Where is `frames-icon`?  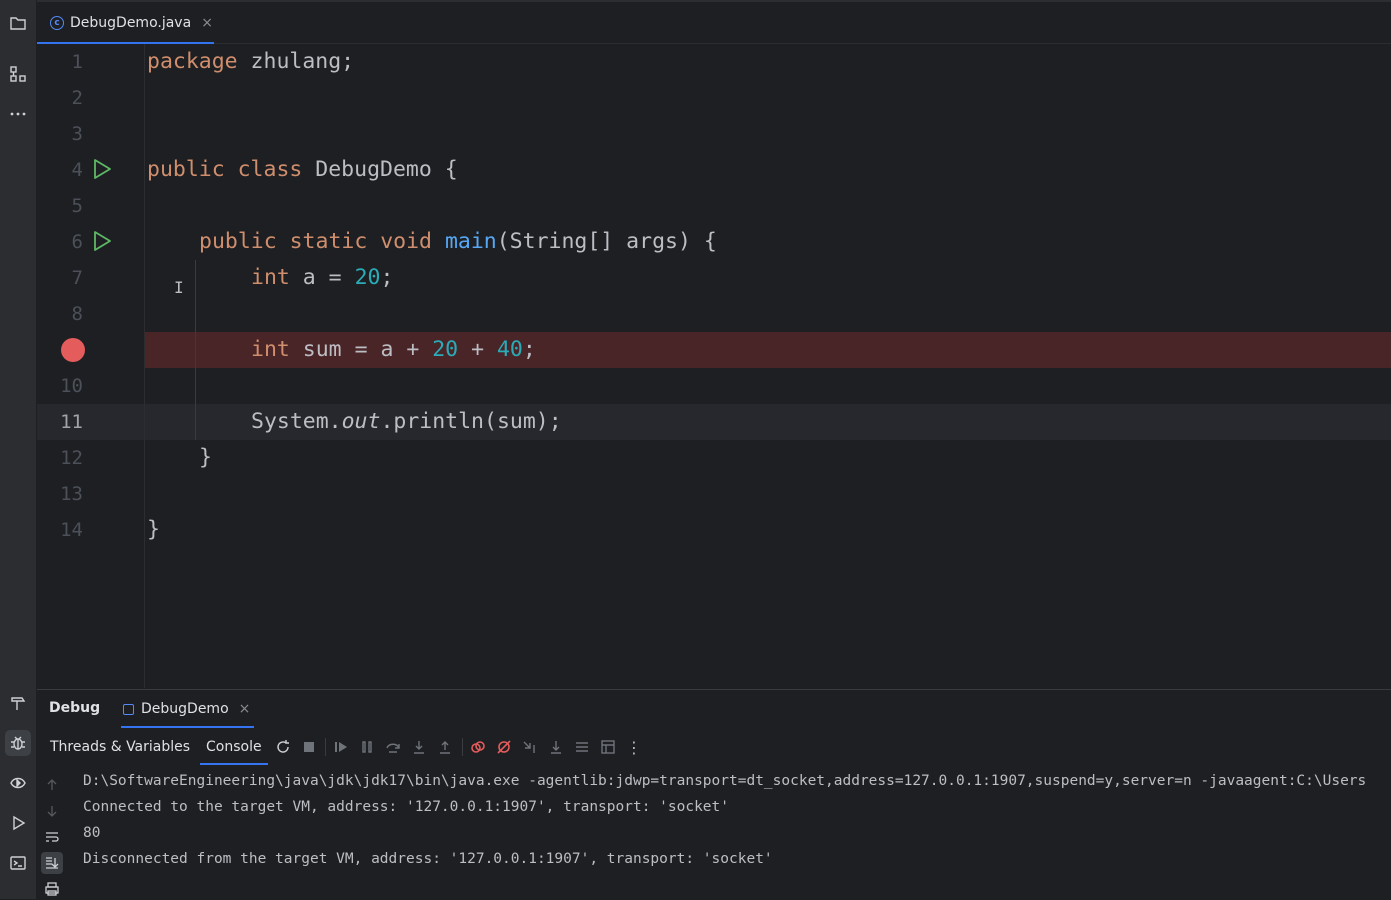
frames-icon is located at coordinates (582, 747).